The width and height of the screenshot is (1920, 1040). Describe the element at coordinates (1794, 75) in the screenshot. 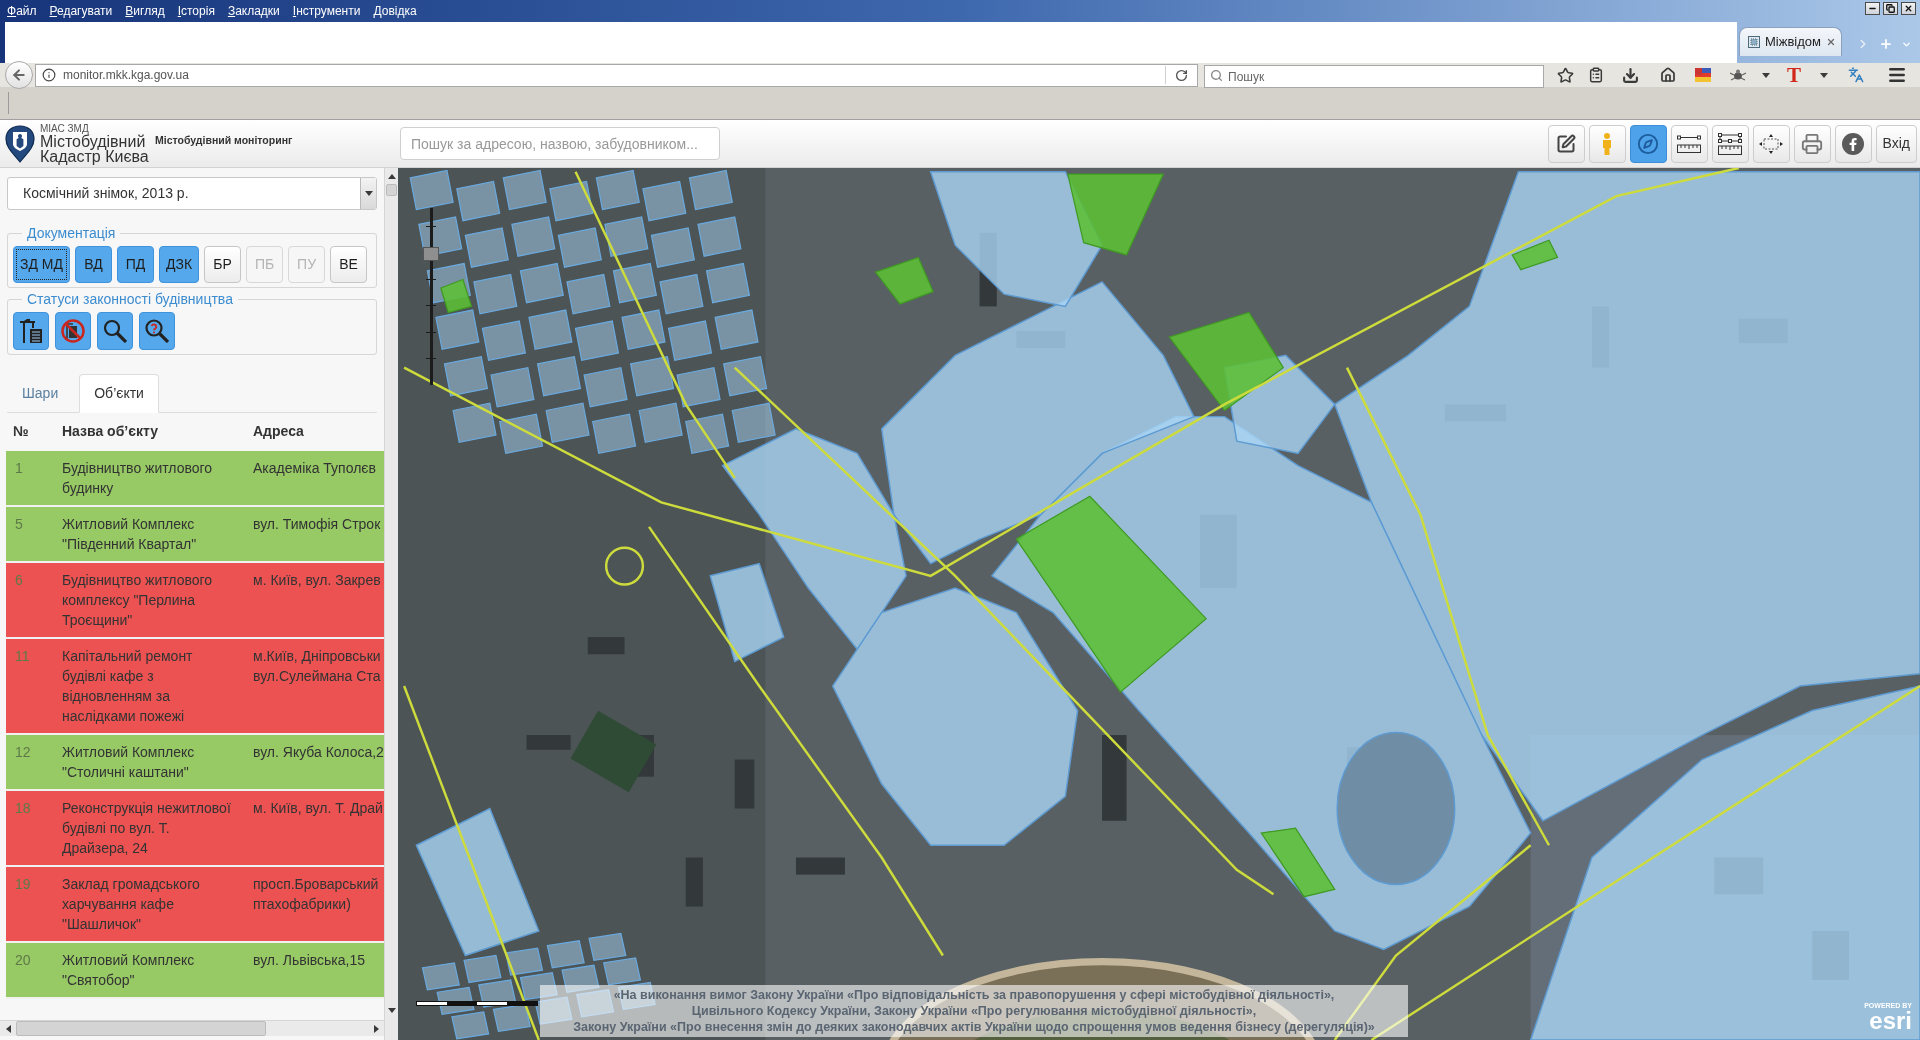

I see `extension-button: T` at that location.